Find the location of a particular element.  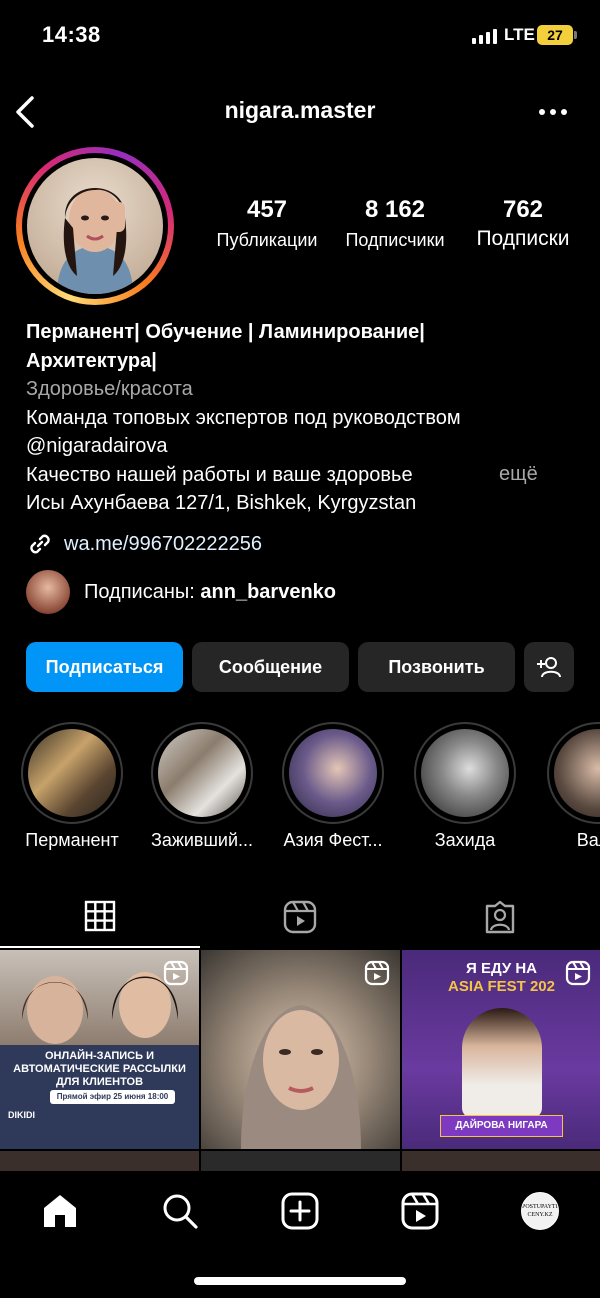

bio-link: wa.me/996702222256 is located at coordinates (144, 544).